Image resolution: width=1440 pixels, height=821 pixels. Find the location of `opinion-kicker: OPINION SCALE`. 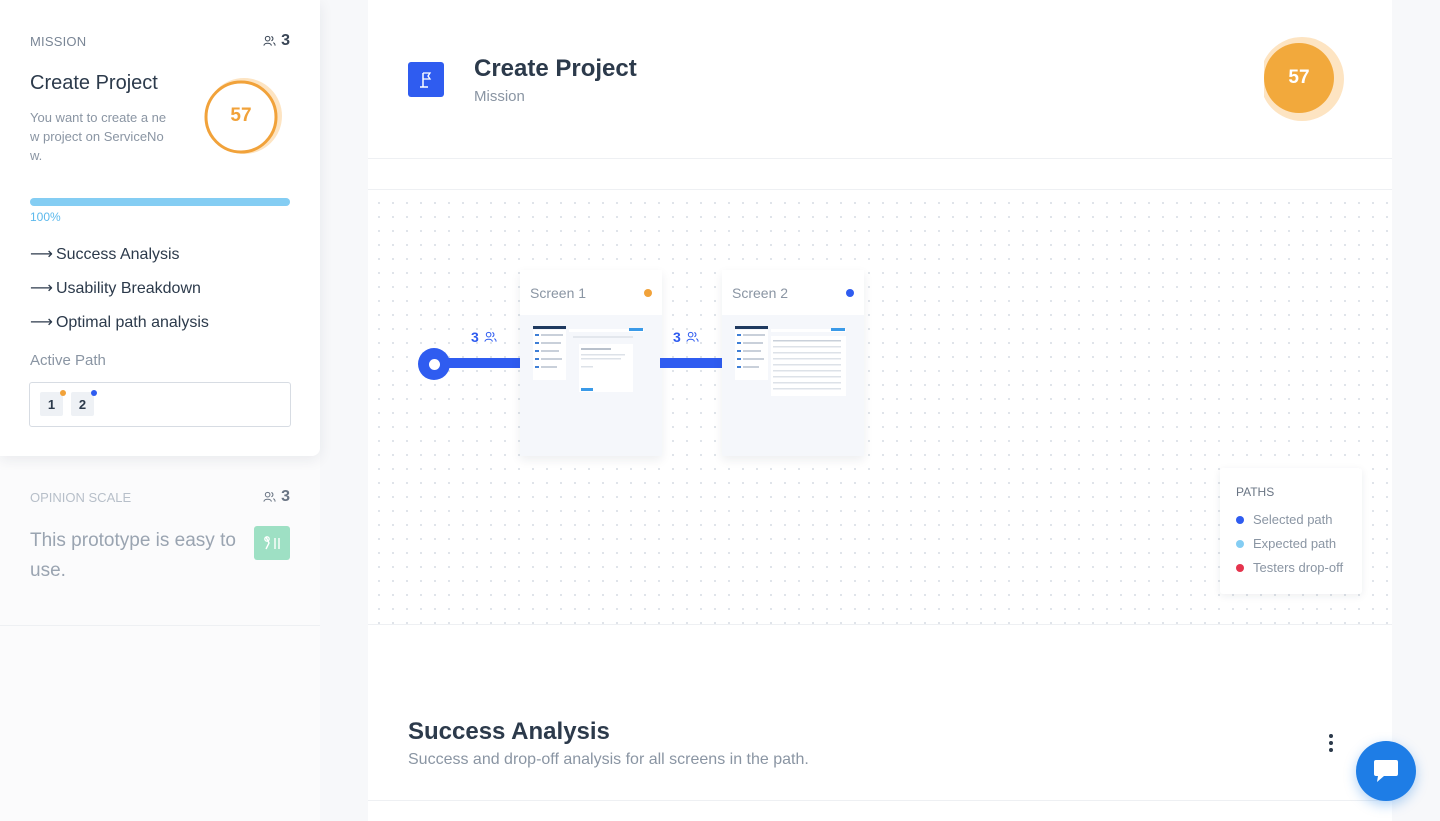

opinion-kicker: OPINION SCALE is located at coordinates (81, 497).